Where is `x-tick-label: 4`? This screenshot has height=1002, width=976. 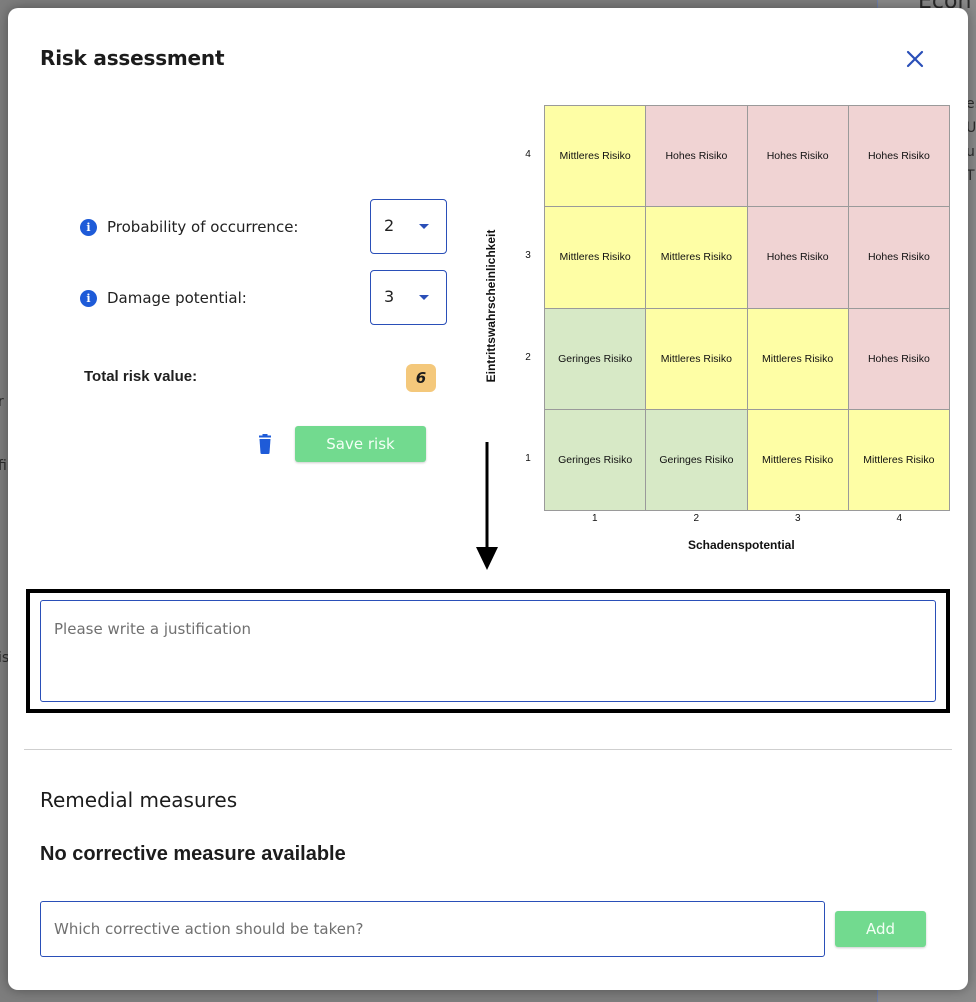
x-tick-label: 4 is located at coordinates (899, 518).